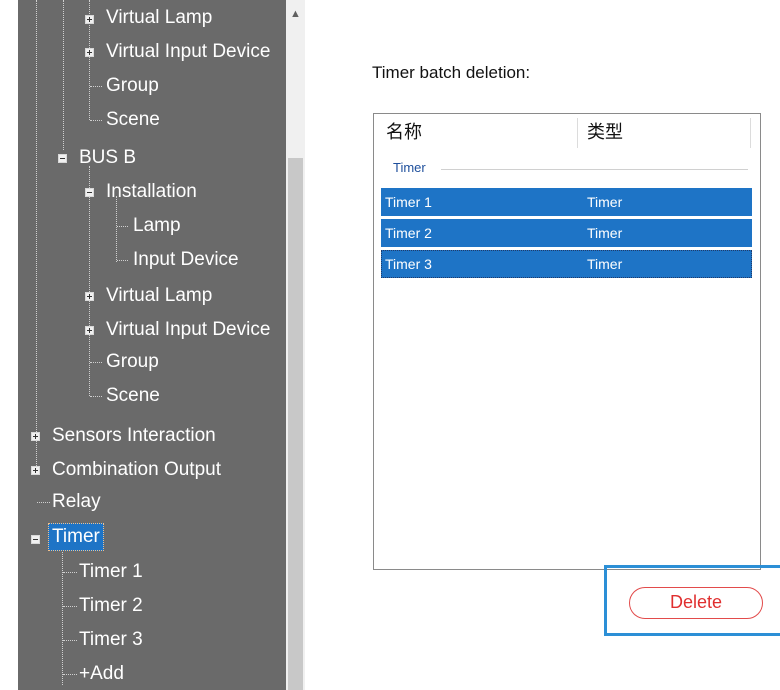 Image resolution: width=780 pixels, height=690 pixels. I want to click on tree-item-label: Timer 3, so click(111, 639).